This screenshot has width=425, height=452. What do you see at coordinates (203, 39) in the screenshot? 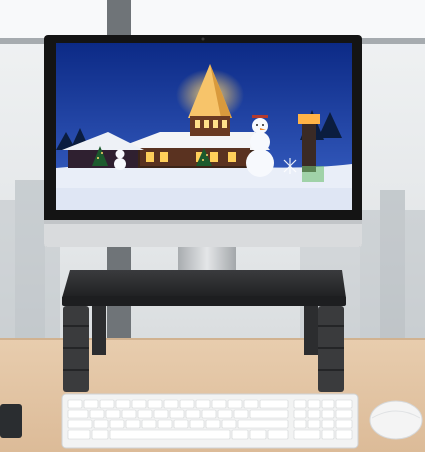
I see `camera-dot` at bounding box center [203, 39].